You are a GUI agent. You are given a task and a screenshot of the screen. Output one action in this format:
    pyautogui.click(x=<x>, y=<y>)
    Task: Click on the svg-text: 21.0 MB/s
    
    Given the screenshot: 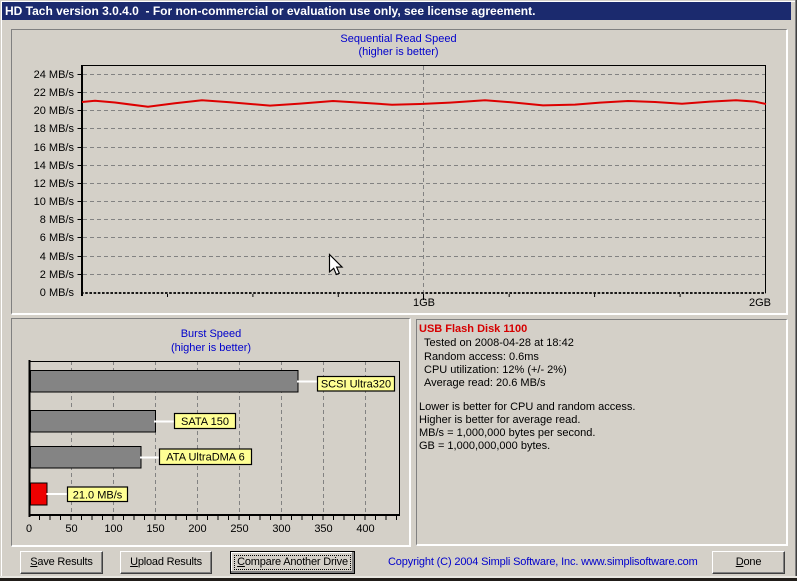 What is the action you would take?
    pyautogui.click(x=98, y=496)
    